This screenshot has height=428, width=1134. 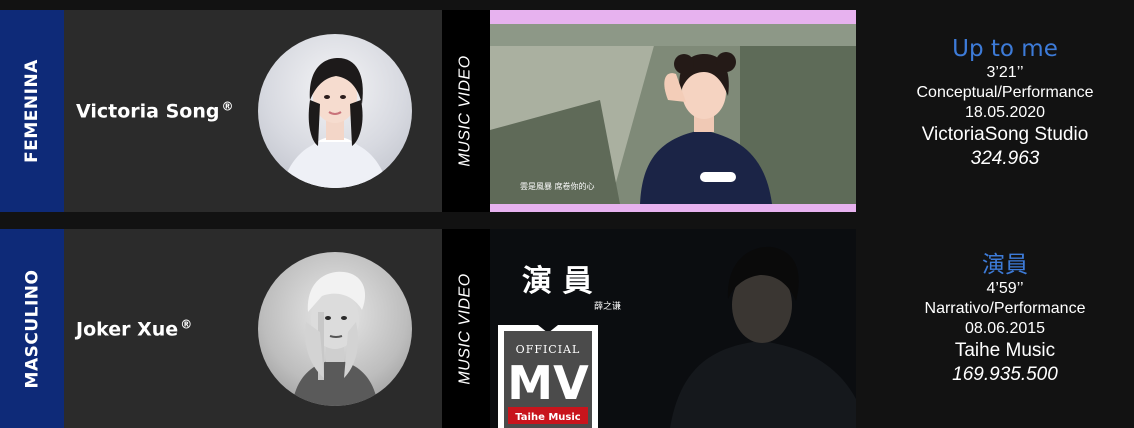 What do you see at coordinates (548, 417) in the screenshot?
I see `badge-label: Taihe Music` at bounding box center [548, 417].